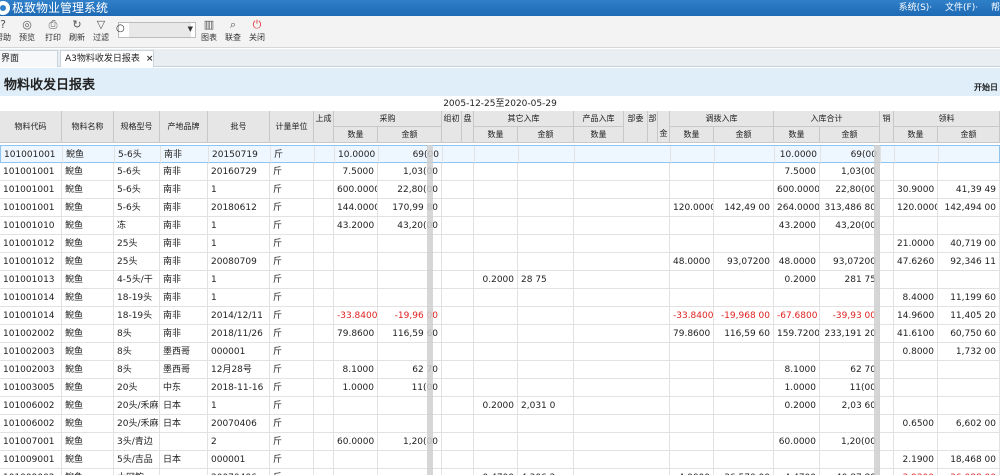  I want to click on col-header-inventory: 盘, so click(468, 127).